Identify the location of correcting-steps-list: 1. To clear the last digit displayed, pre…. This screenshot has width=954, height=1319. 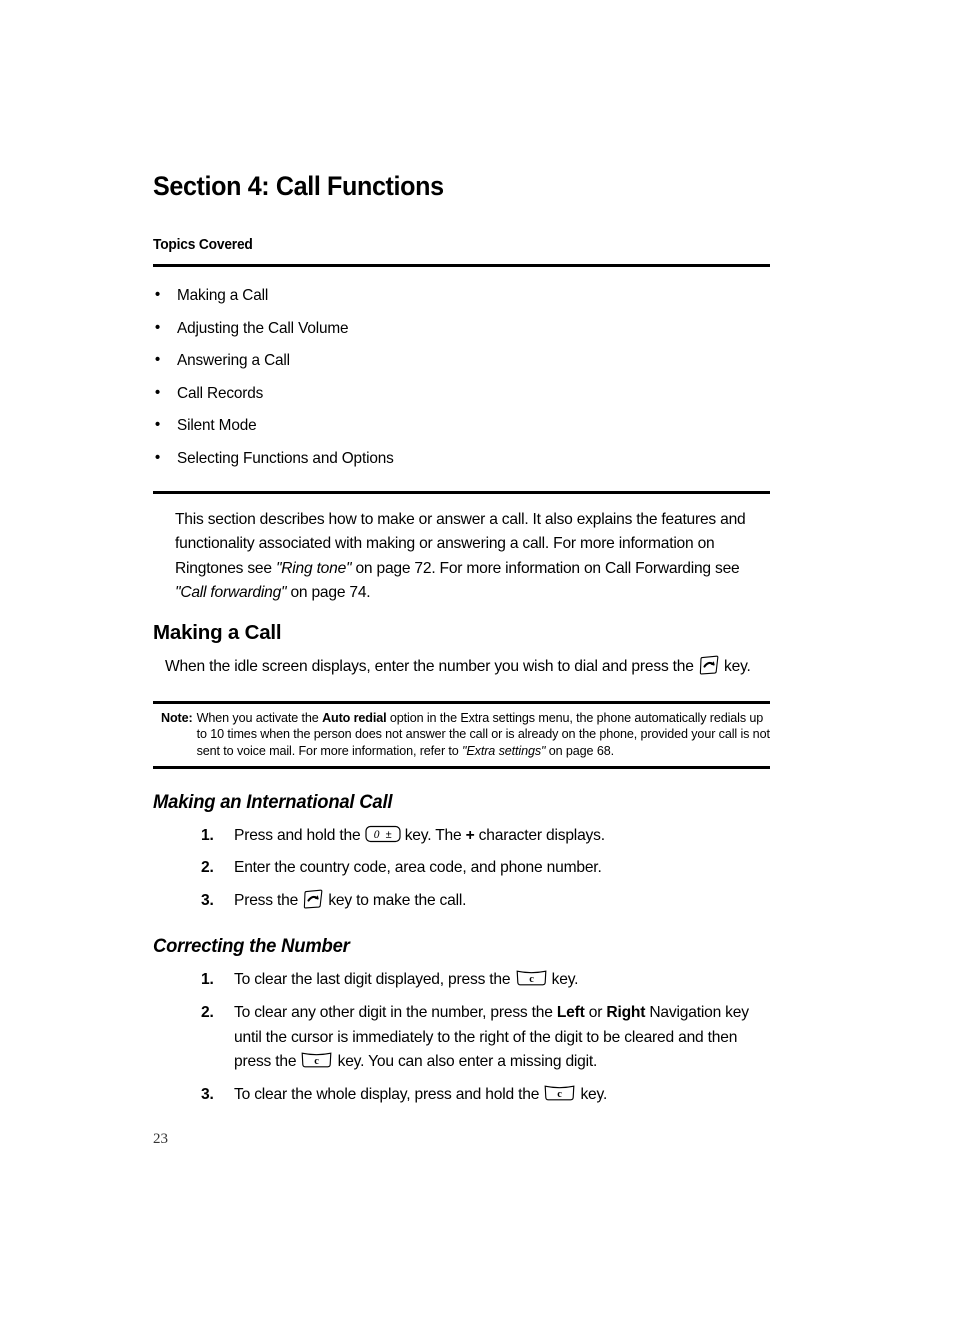
(485, 1037).